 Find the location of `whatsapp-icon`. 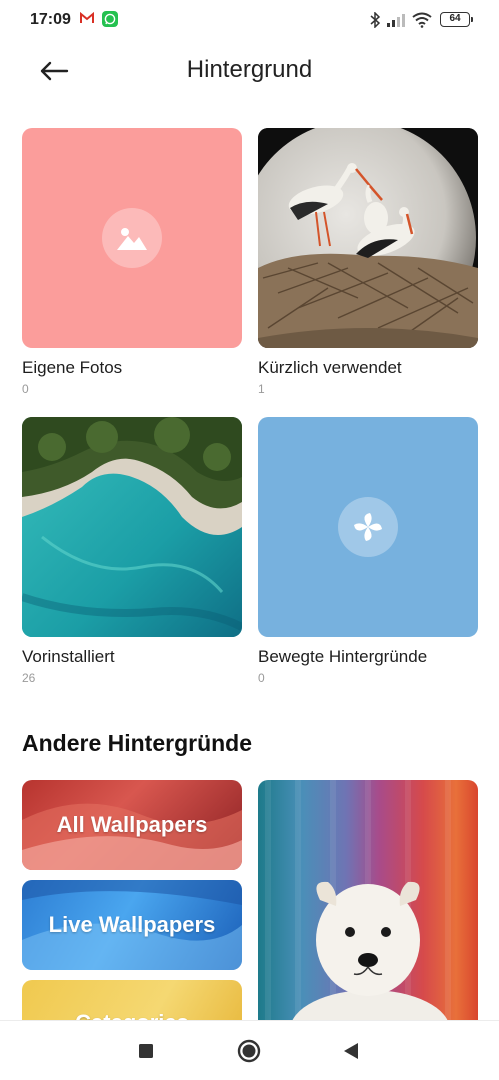

whatsapp-icon is located at coordinates (110, 19).